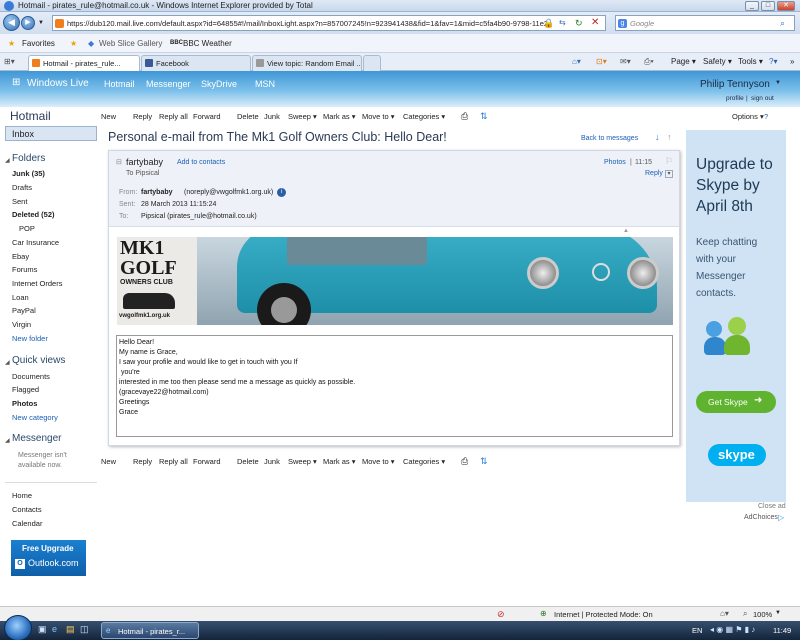  I want to click on link-contacts: Contacts, so click(27, 509).